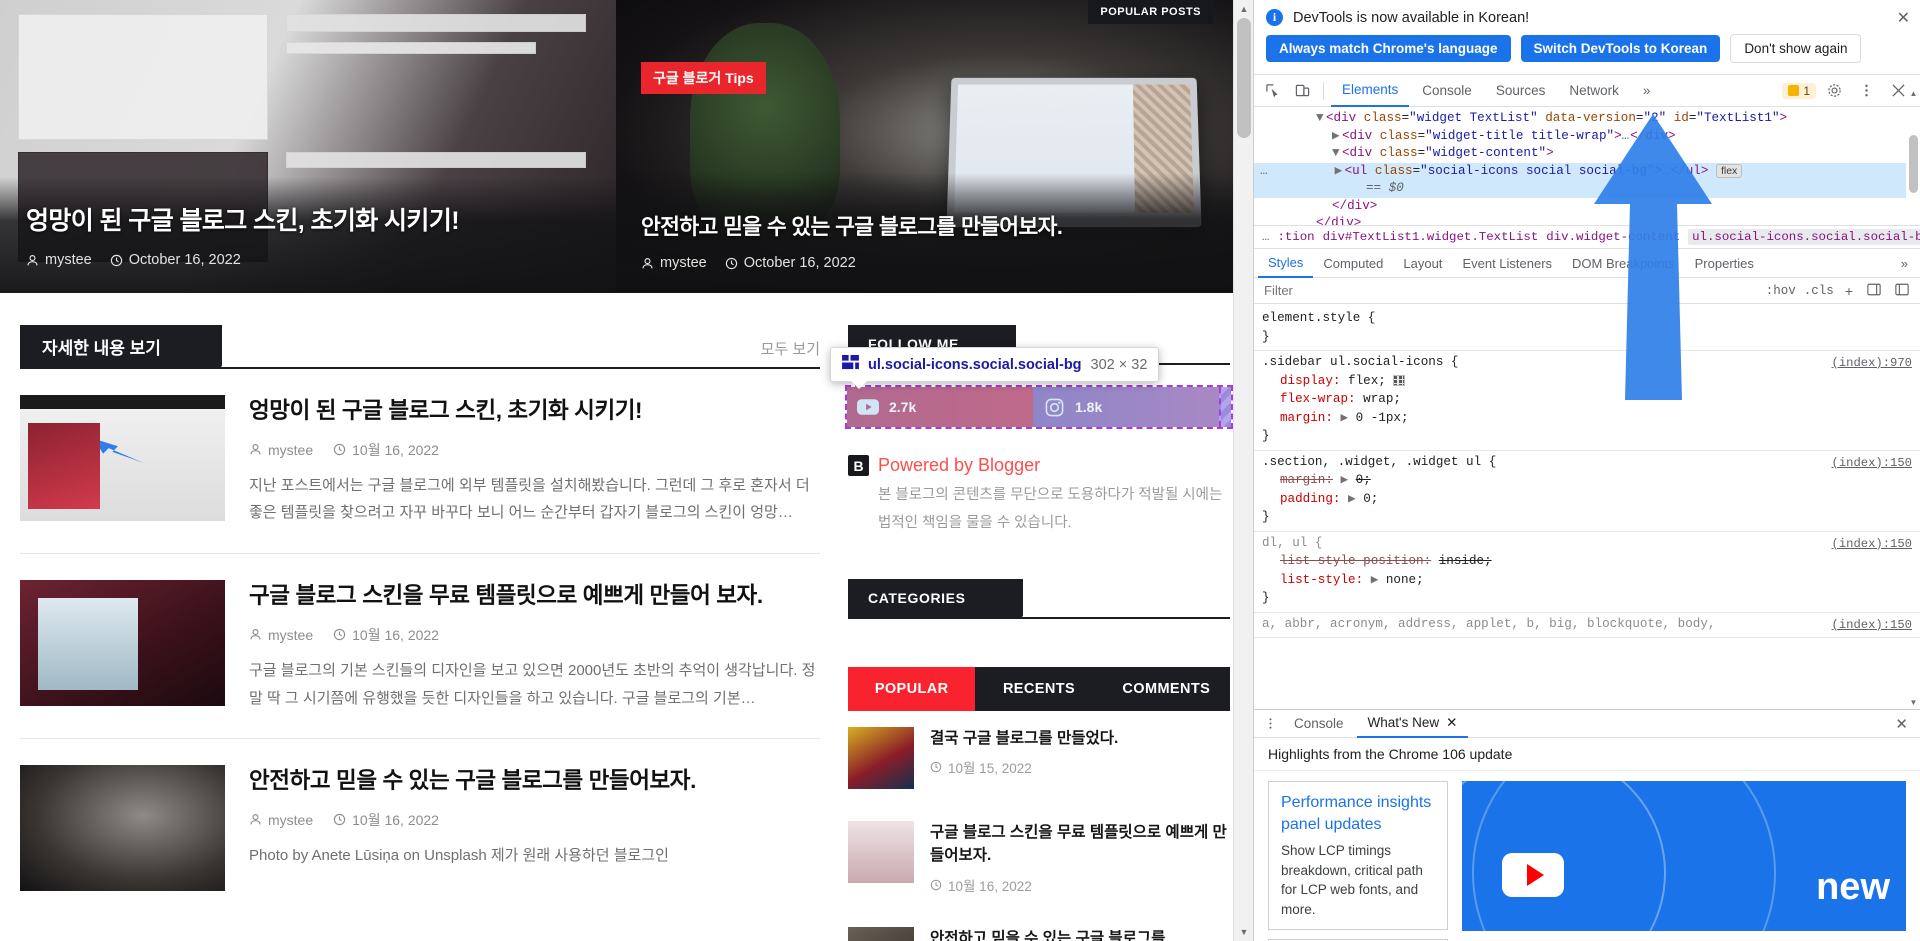 Image resolution: width=1920 pixels, height=941 pixels. What do you see at coordinates (472, 781) in the screenshot?
I see `post-title: 안전하고 믿을 수 있는 구글 블로그를 만들어보자.` at bounding box center [472, 781].